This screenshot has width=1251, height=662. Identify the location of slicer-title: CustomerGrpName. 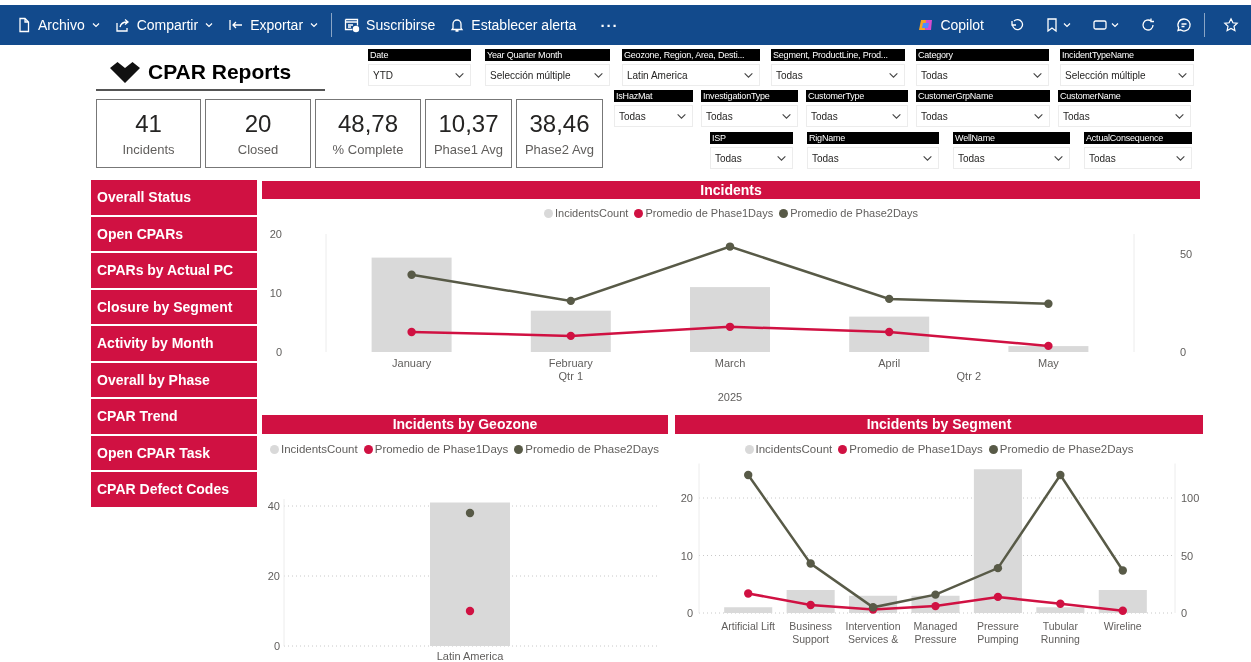
(983, 96).